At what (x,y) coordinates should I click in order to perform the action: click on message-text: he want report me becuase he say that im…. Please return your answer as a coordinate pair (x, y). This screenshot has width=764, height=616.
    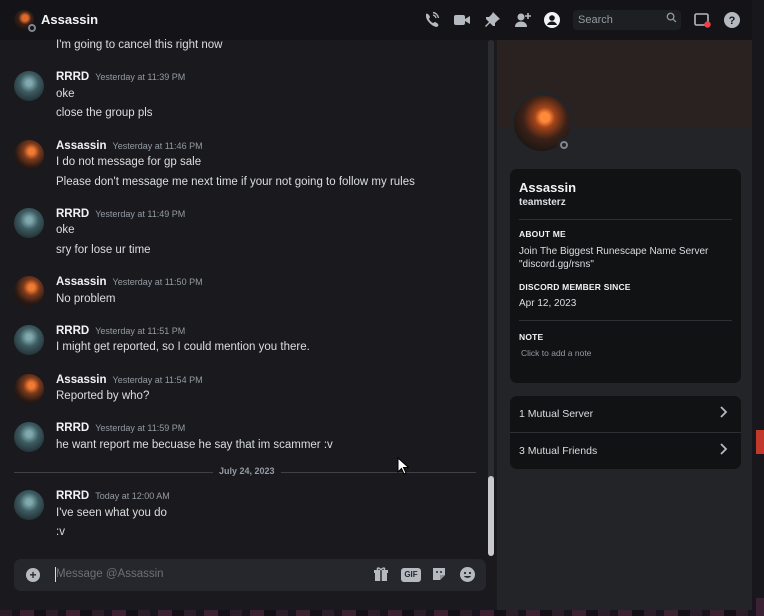
    Looking at the image, I should click on (194, 445).